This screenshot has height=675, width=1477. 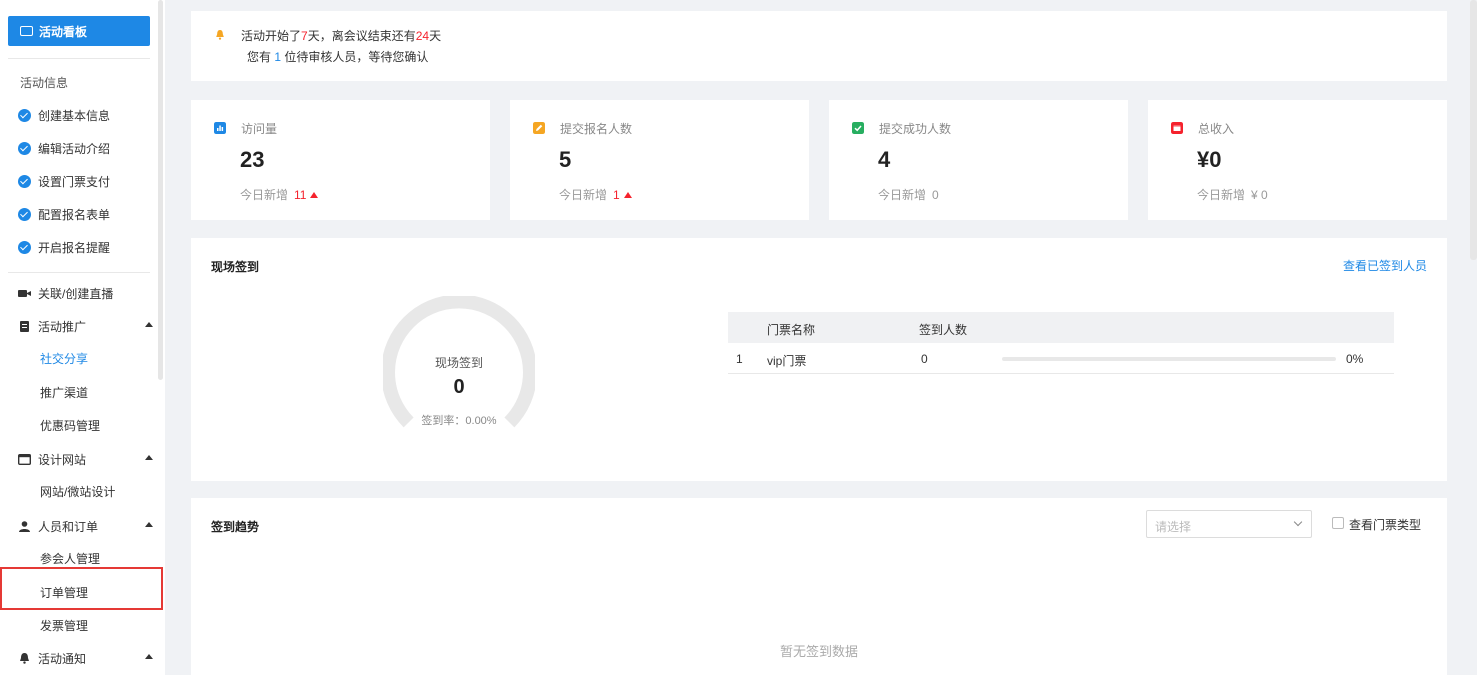 What do you see at coordinates (340, 160) in the screenshot?
I see `stat-card-visits: 访问量 23 今日新增 11` at bounding box center [340, 160].